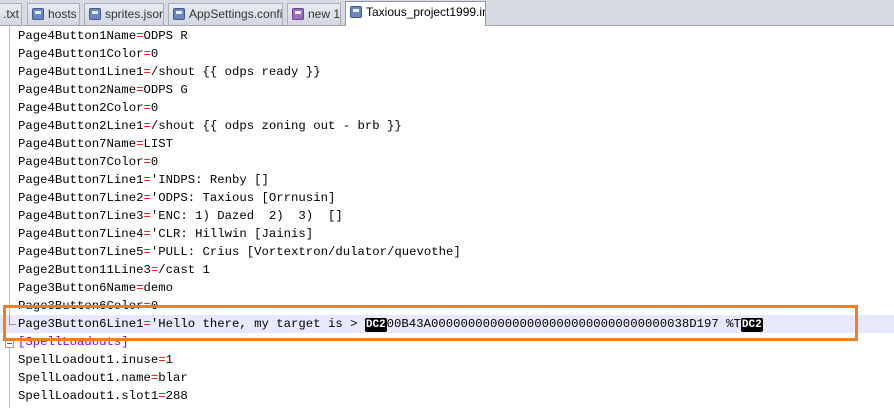 The image size is (894, 408). What do you see at coordinates (77, 144) in the screenshot?
I see `ini-key: Page4Button7Name` at bounding box center [77, 144].